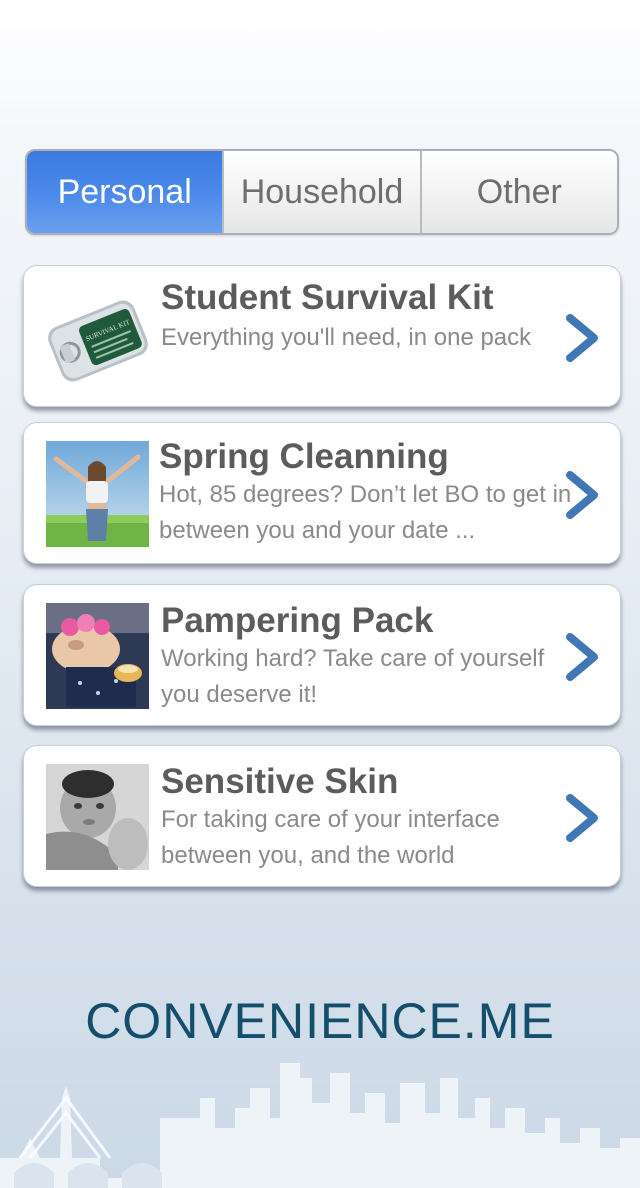 The width and height of the screenshot is (640, 1188). Describe the element at coordinates (327, 297) in the screenshot. I see `item-title: Student Survival Kit` at that location.